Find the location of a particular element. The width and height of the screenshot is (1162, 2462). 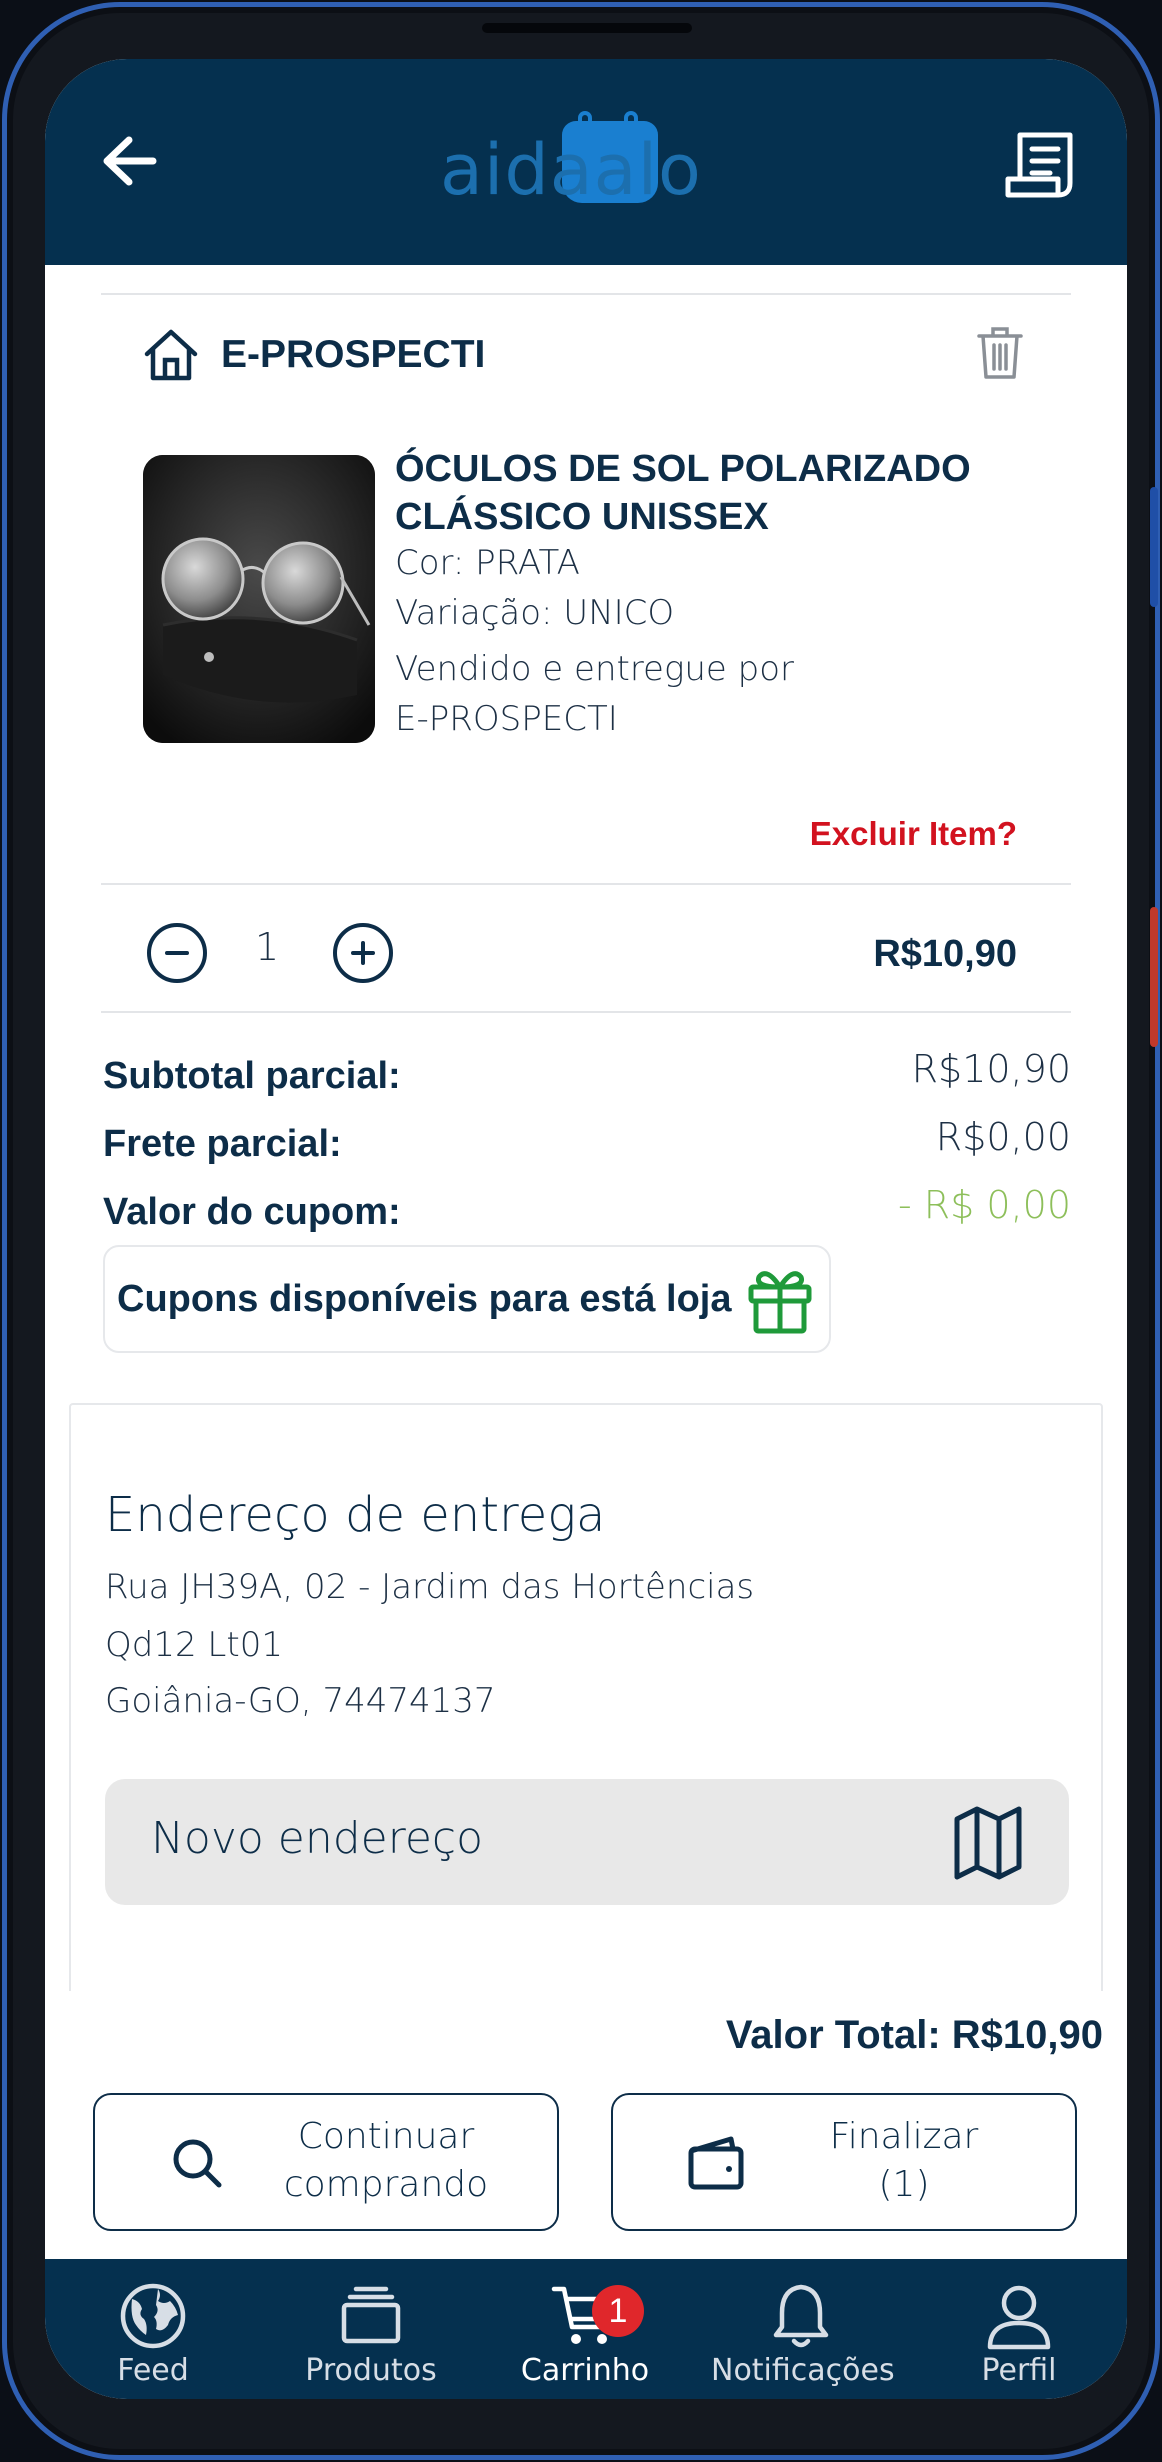

coupon-value: - R$ 0,00 is located at coordinates (984, 1205).